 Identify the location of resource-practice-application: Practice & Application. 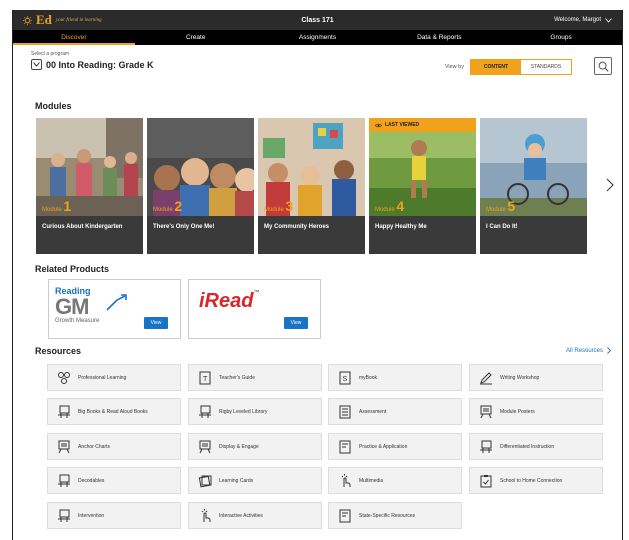
(395, 446).